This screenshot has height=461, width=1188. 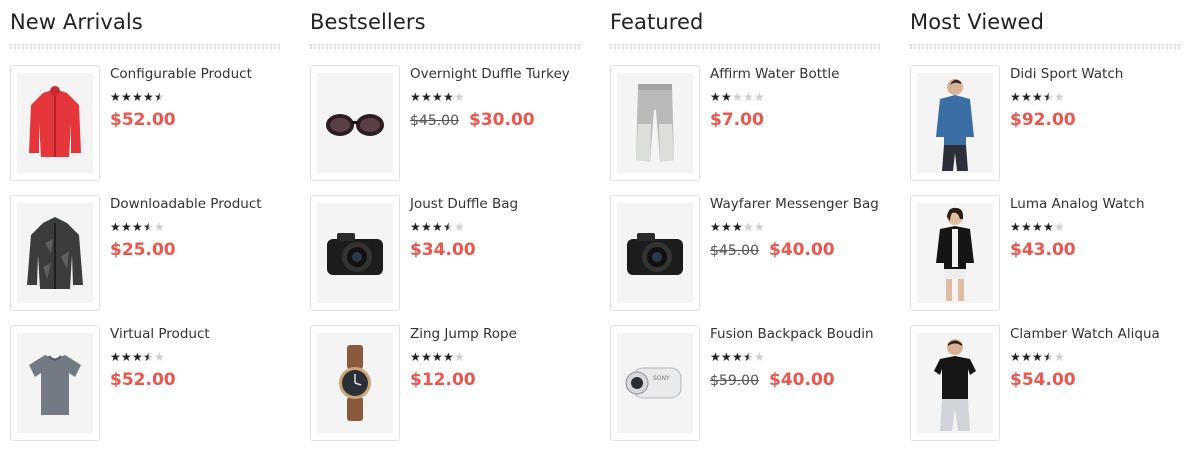 I want to click on product-item: Zing Jump Rope ★ ★ ★ ★ ★ $12.00, so click(x=445, y=383).